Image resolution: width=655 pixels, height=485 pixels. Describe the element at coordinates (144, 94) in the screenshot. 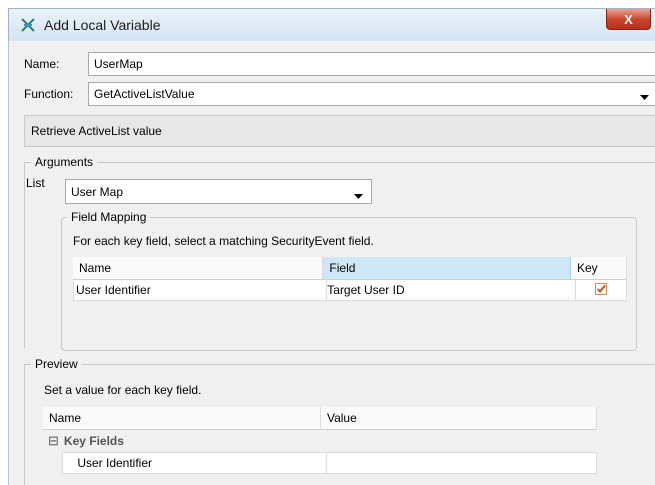

I see `function-value: GetActiveListValue` at that location.